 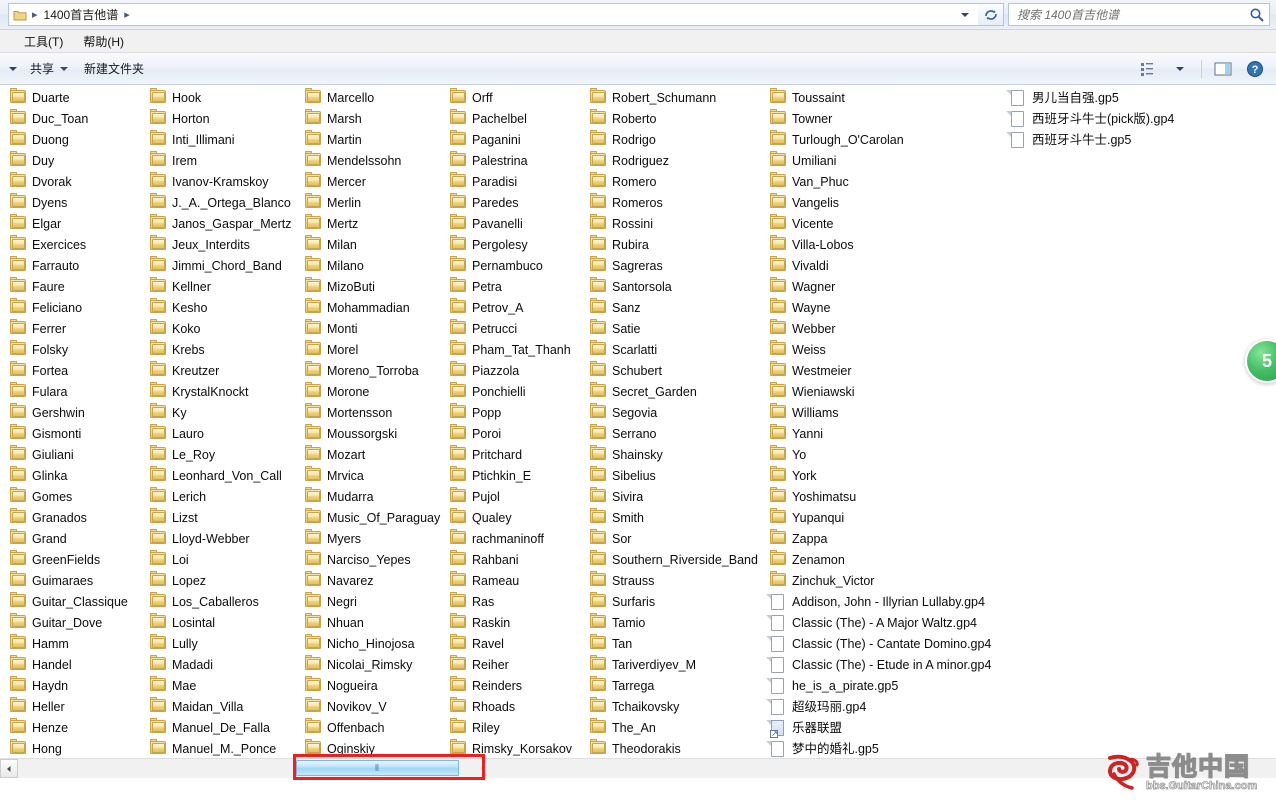 I want to click on file-item: 西班牙斗牛士(pick版).gp4, so click(x=1130, y=118).